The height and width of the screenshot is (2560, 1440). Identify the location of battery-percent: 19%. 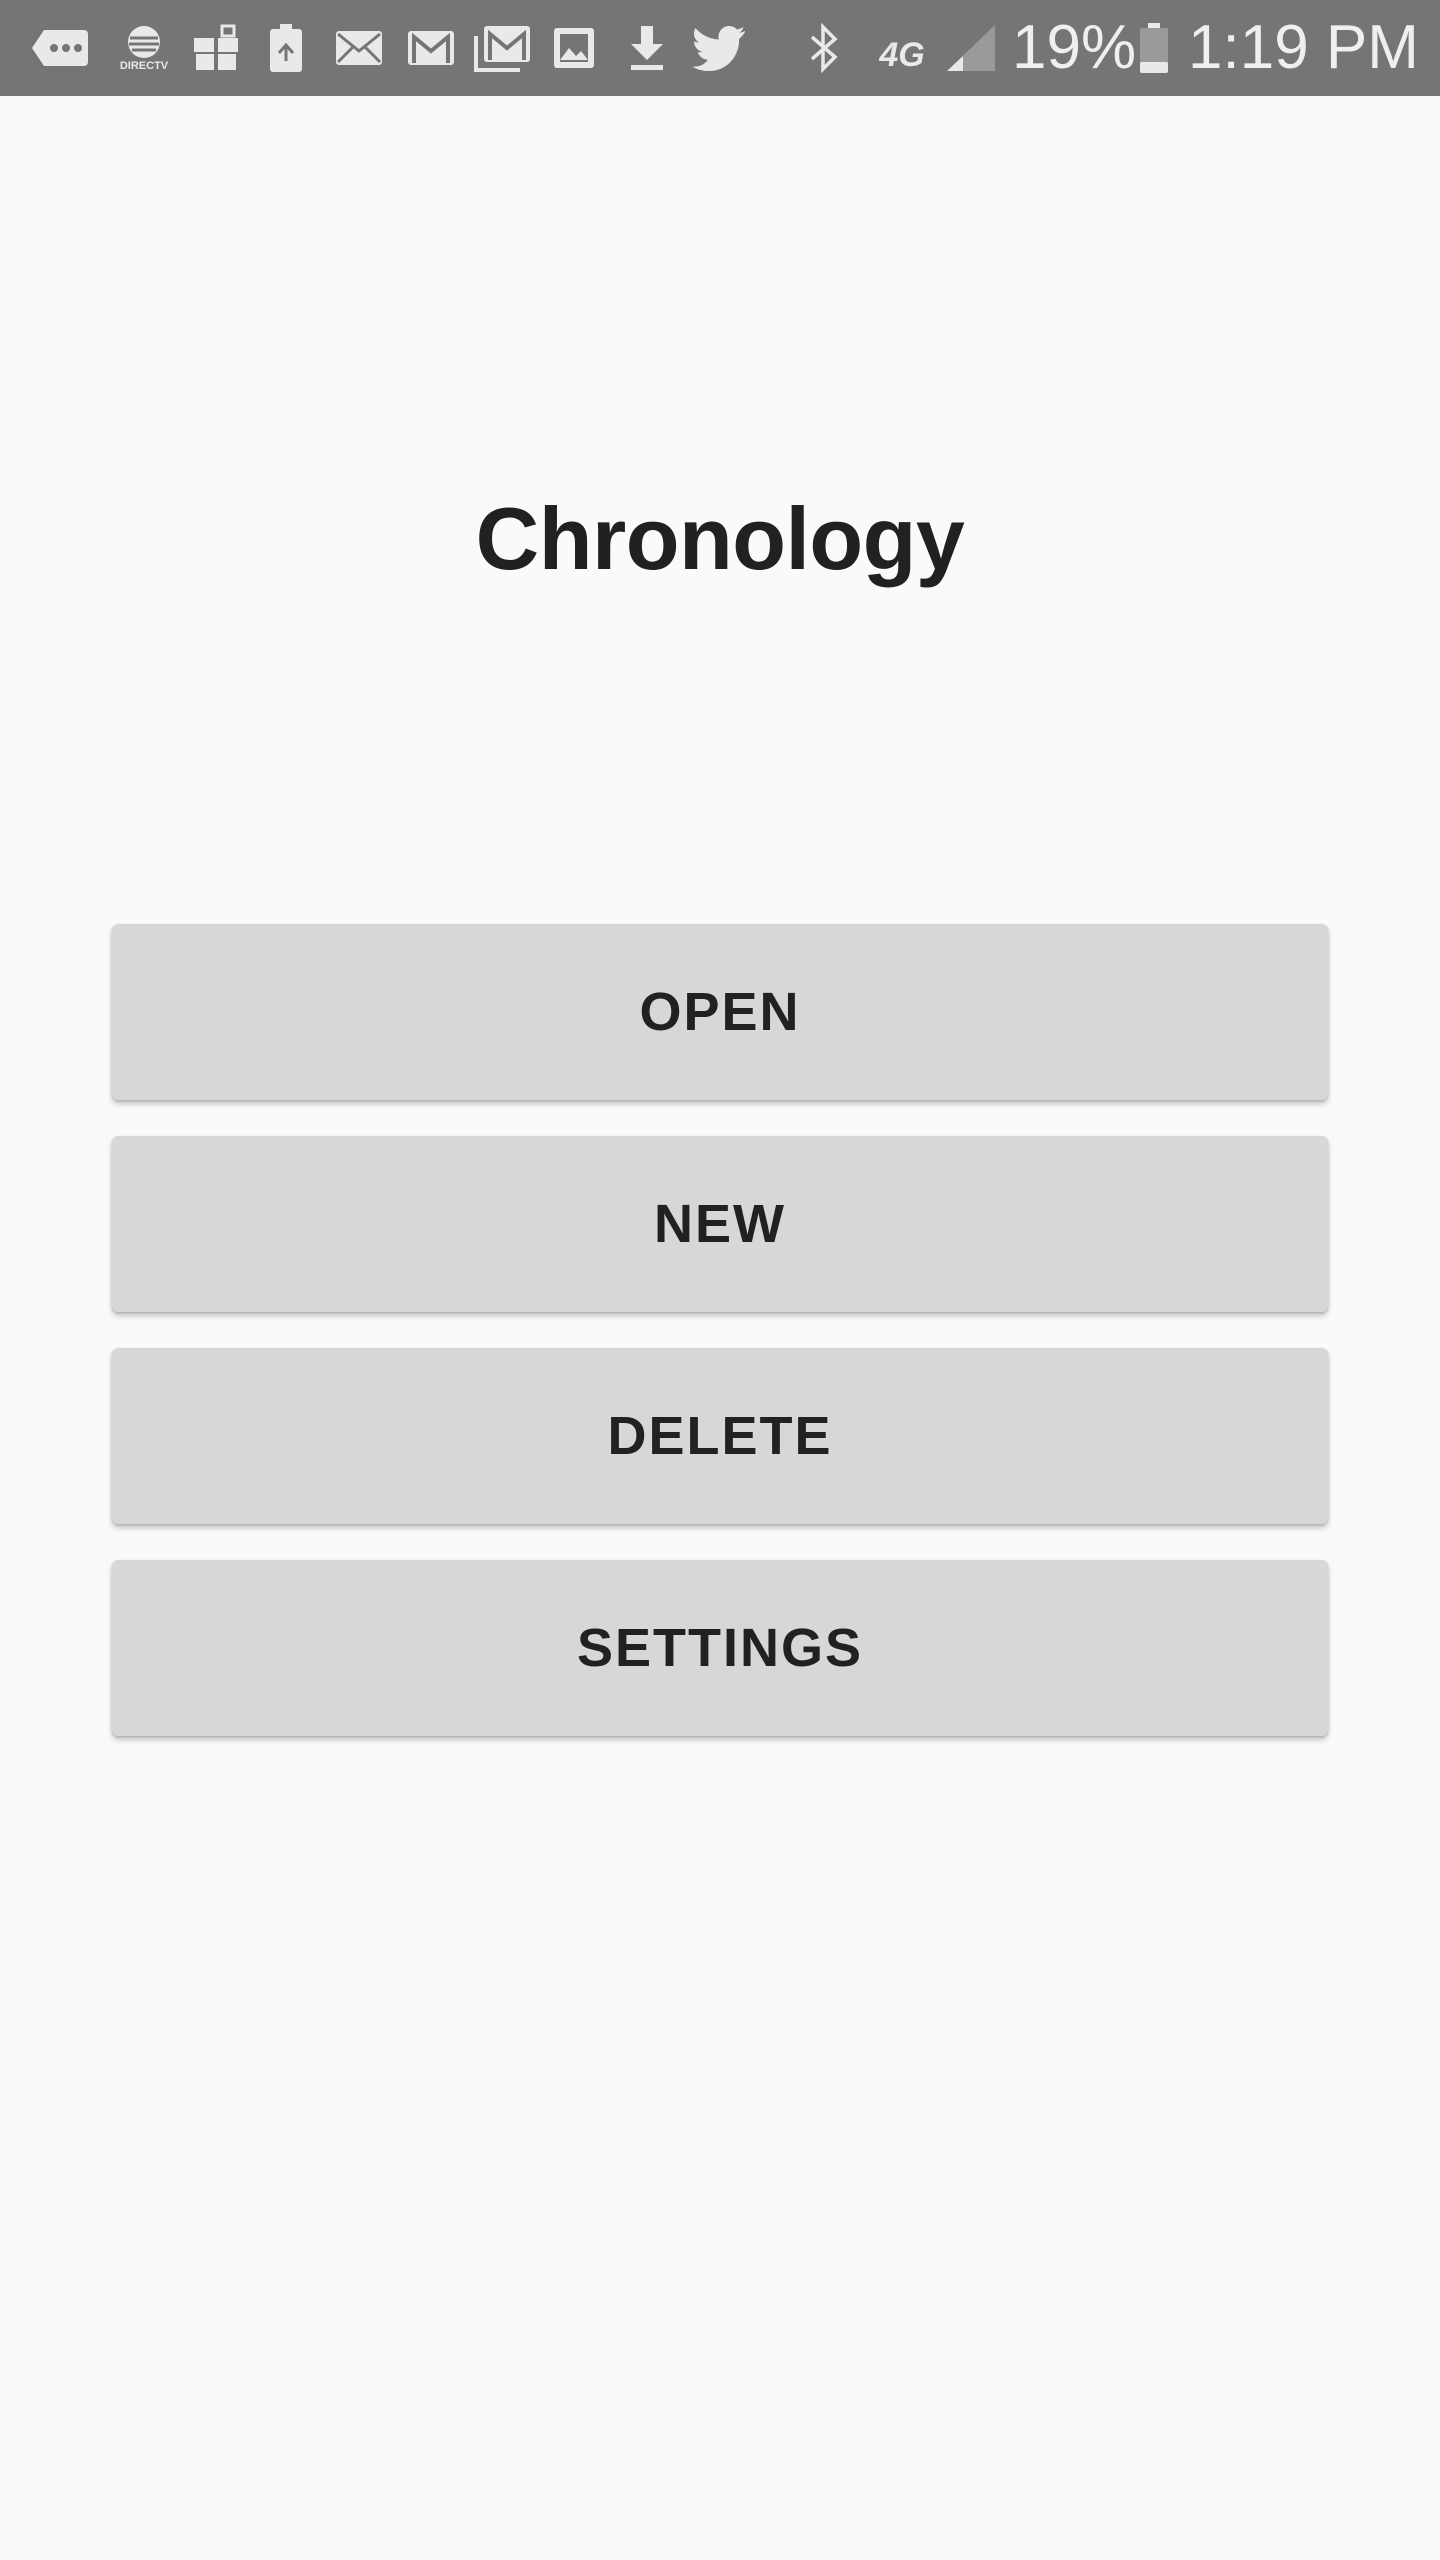
(1074, 47).